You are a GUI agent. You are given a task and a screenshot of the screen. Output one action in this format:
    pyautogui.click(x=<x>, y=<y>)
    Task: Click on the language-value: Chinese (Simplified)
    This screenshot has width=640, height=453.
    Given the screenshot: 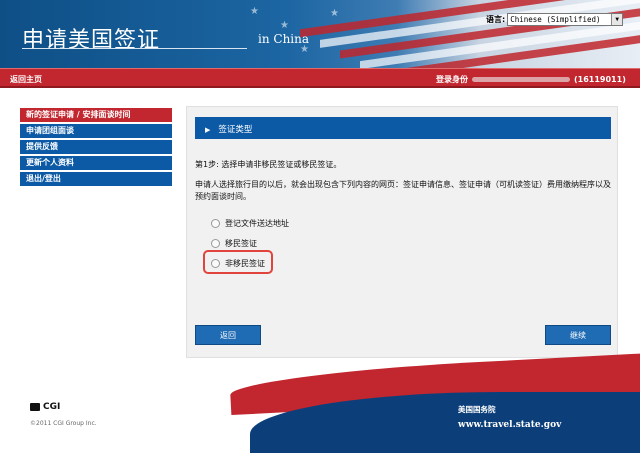 What is the action you would take?
    pyautogui.click(x=555, y=19)
    